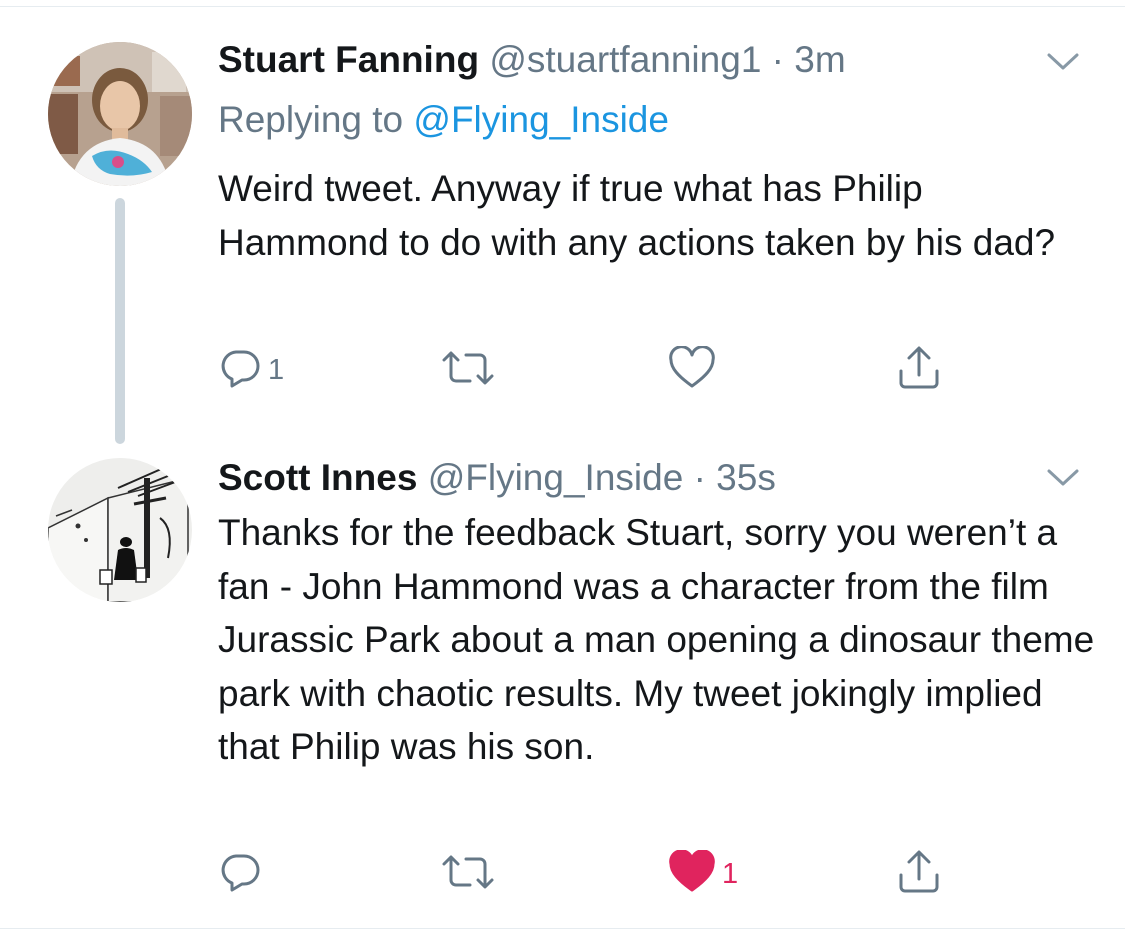  I want to click on reply-button: 1, so click(251, 370).